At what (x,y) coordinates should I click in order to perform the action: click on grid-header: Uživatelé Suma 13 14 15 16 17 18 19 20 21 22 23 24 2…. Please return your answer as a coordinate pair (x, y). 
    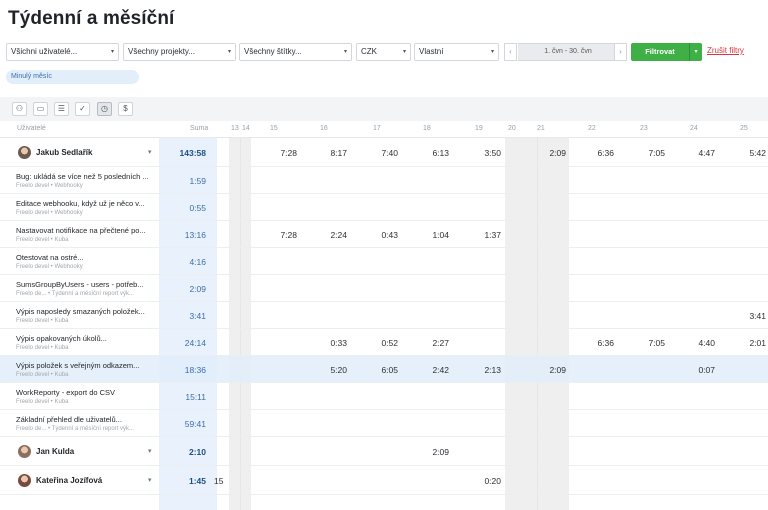
    Looking at the image, I should click on (384, 129).